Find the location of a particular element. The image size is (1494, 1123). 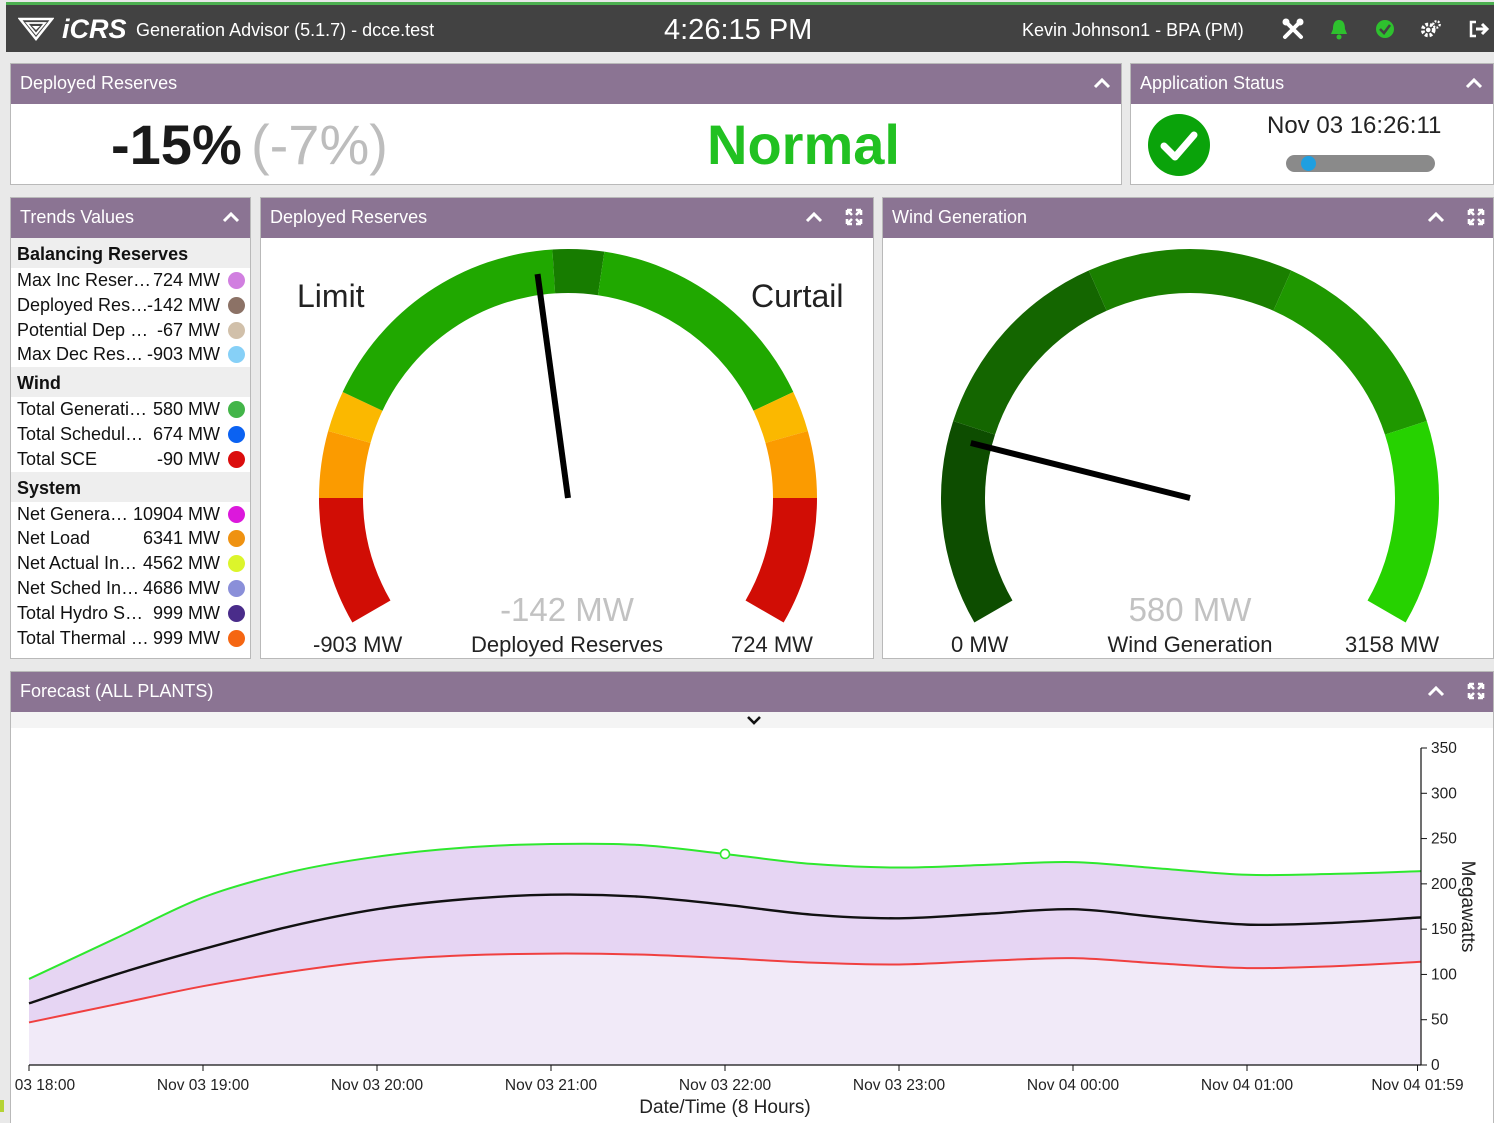

trend-value: 580 MW is located at coordinates (186, 409).